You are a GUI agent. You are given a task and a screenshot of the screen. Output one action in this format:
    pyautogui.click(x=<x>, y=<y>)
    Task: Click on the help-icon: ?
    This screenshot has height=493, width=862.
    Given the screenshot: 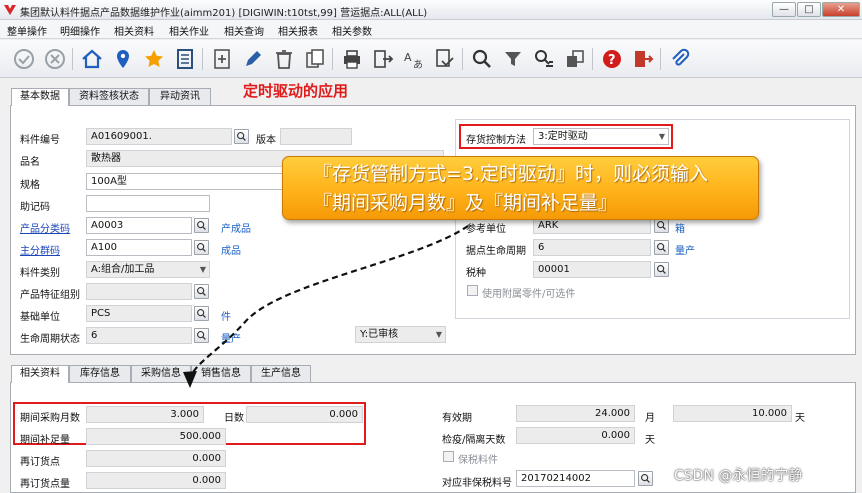 What is the action you would take?
    pyautogui.click(x=612, y=59)
    